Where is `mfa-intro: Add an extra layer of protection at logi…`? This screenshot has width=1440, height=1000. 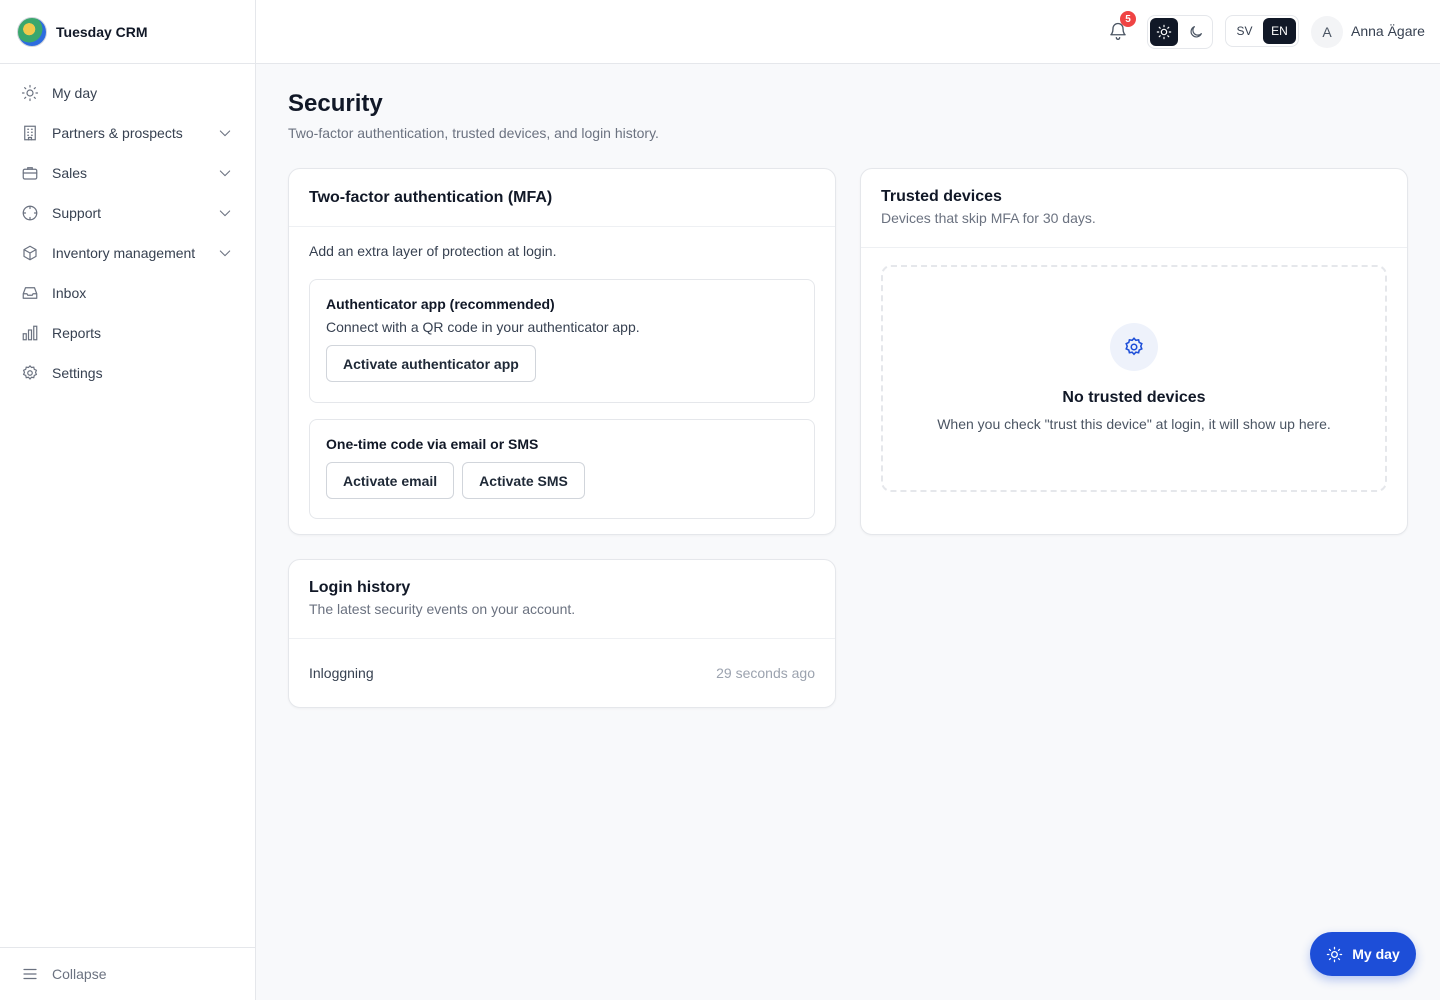
mfa-intro: Add an extra layer of protection at logi… is located at coordinates (433, 251).